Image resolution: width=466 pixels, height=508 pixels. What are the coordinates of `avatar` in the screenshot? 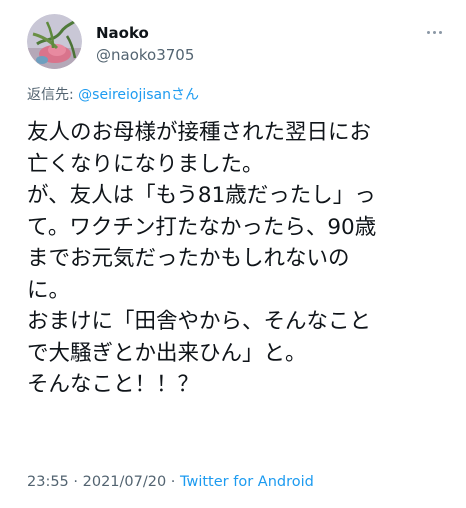 It's located at (54, 41).